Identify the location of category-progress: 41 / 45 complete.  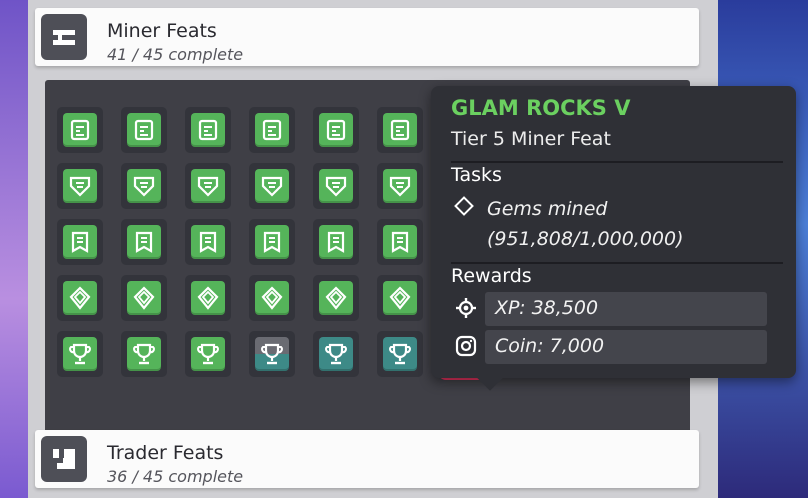
(175, 54).